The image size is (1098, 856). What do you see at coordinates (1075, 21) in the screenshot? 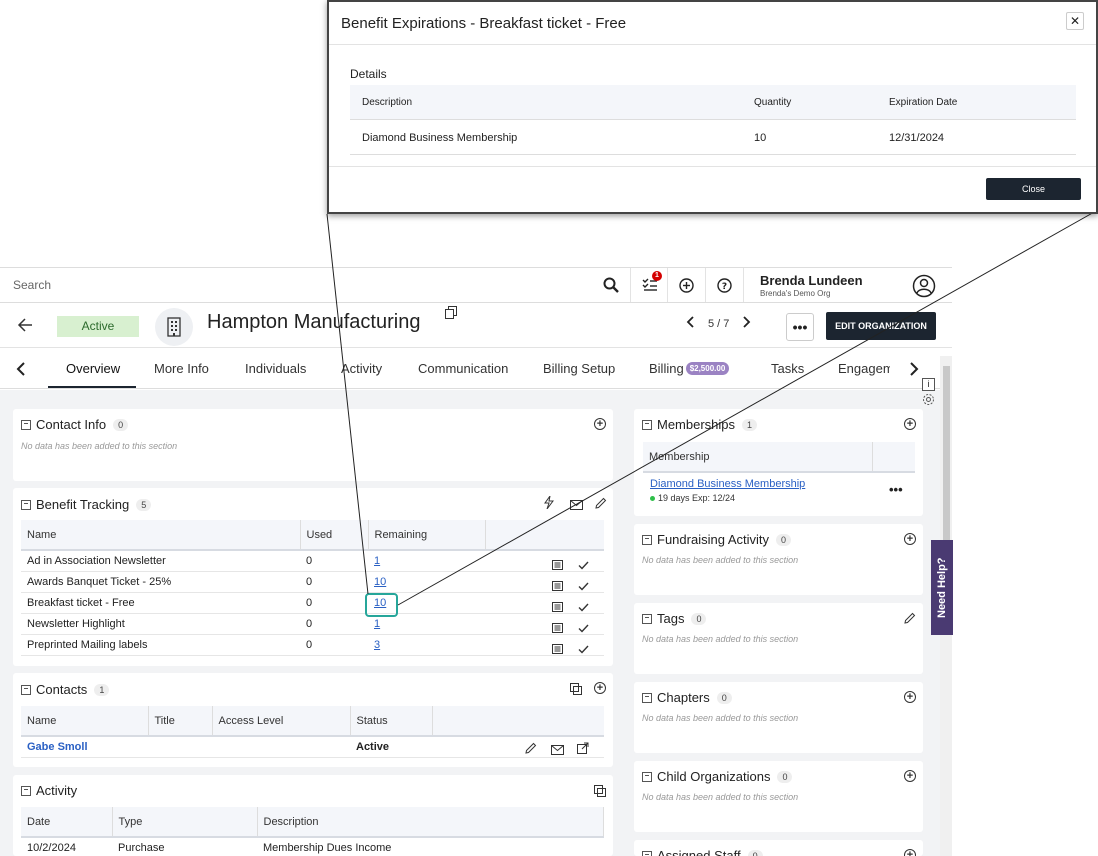
I see `close-icon: ✕` at bounding box center [1075, 21].